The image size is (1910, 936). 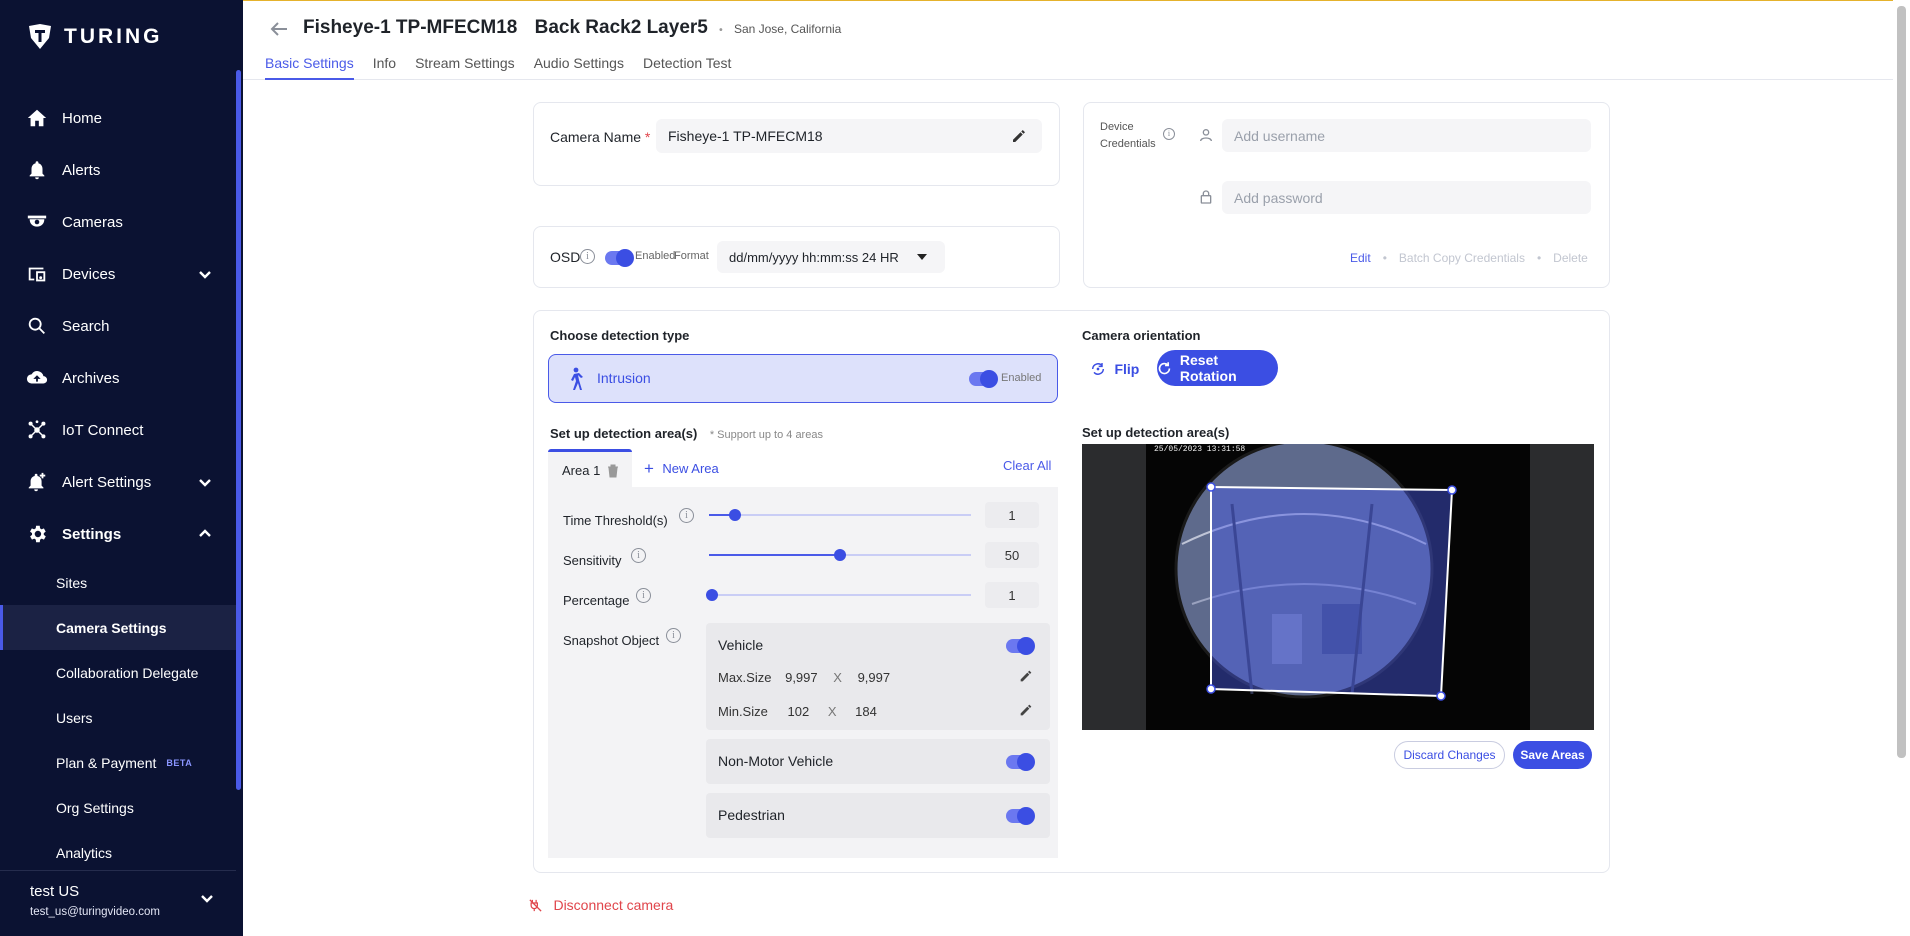 What do you see at coordinates (1280, 135) in the screenshot?
I see `username-placeholder: Add username` at bounding box center [1280, 135].